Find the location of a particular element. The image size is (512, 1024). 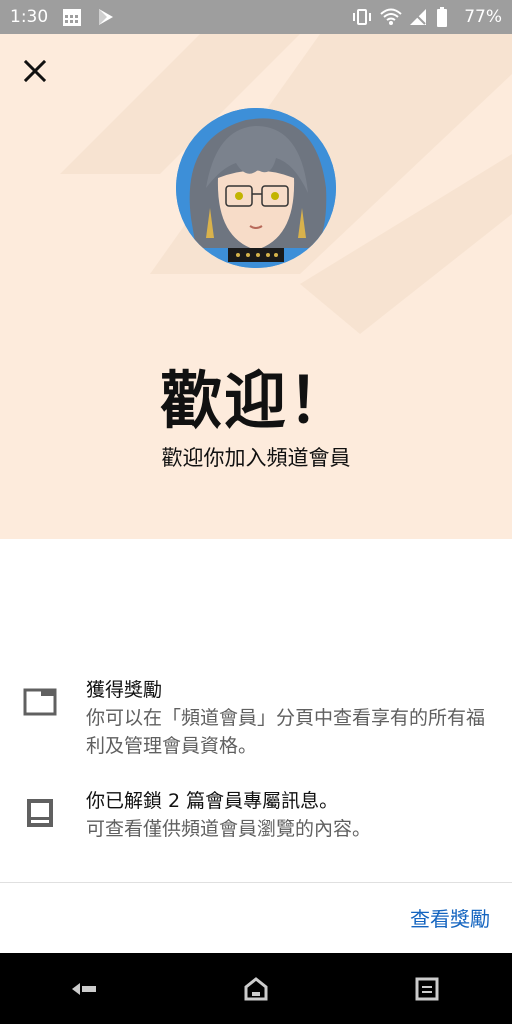

status-time: 1:30 is located at coordinates (29, 17).